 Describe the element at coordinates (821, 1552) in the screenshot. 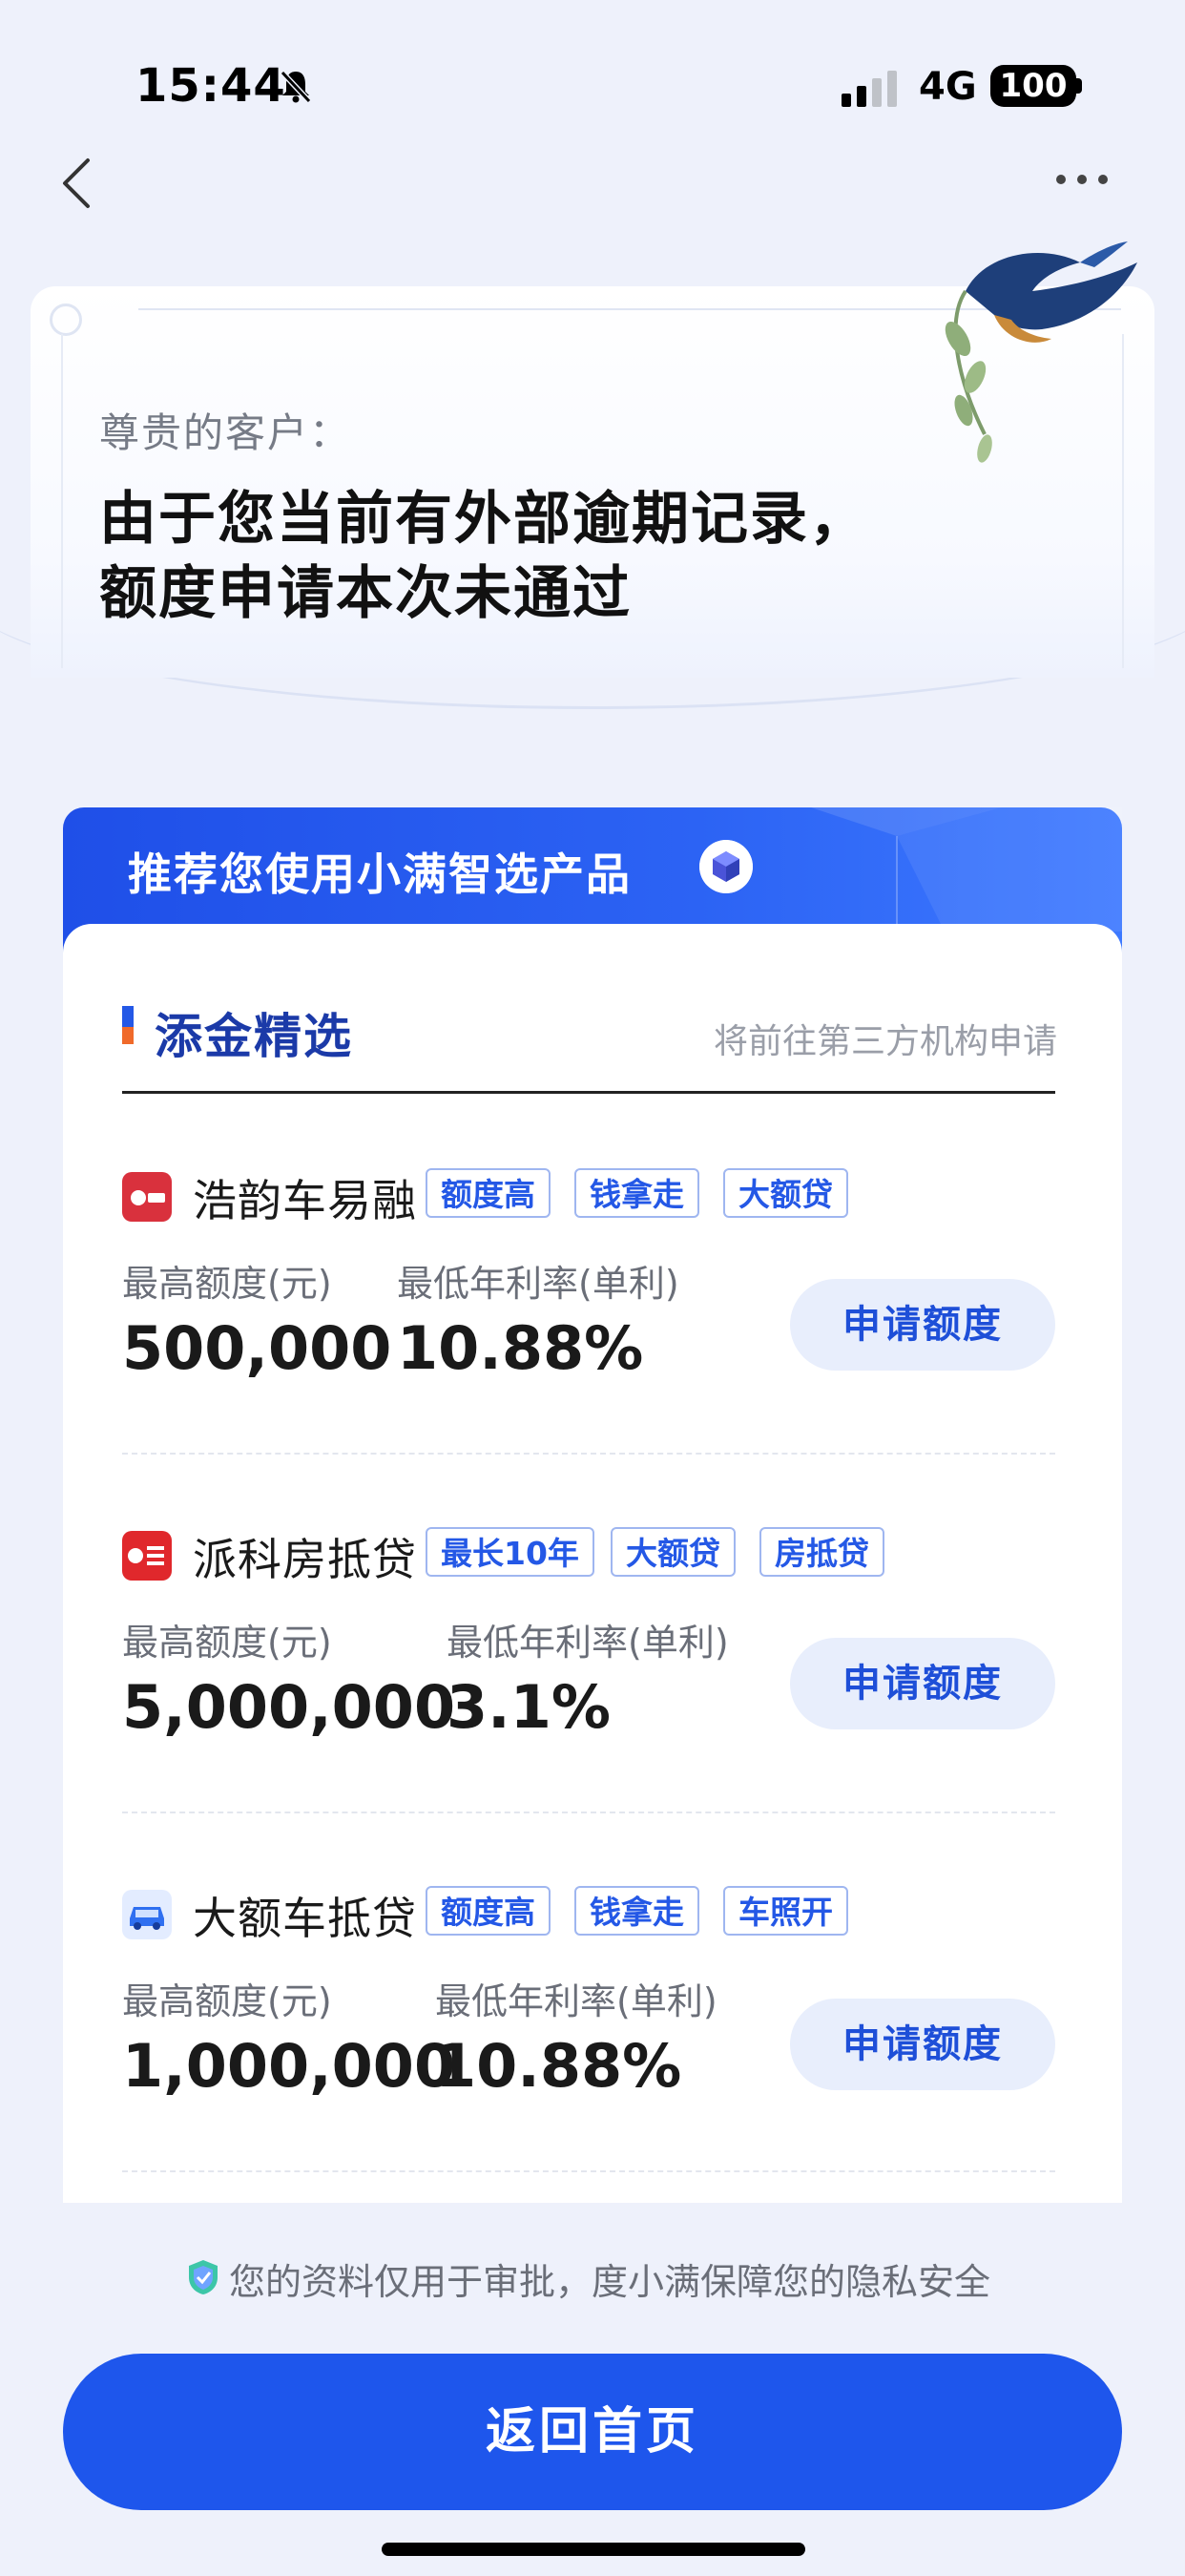

I see `product-tag: 房抵贷` at that location.